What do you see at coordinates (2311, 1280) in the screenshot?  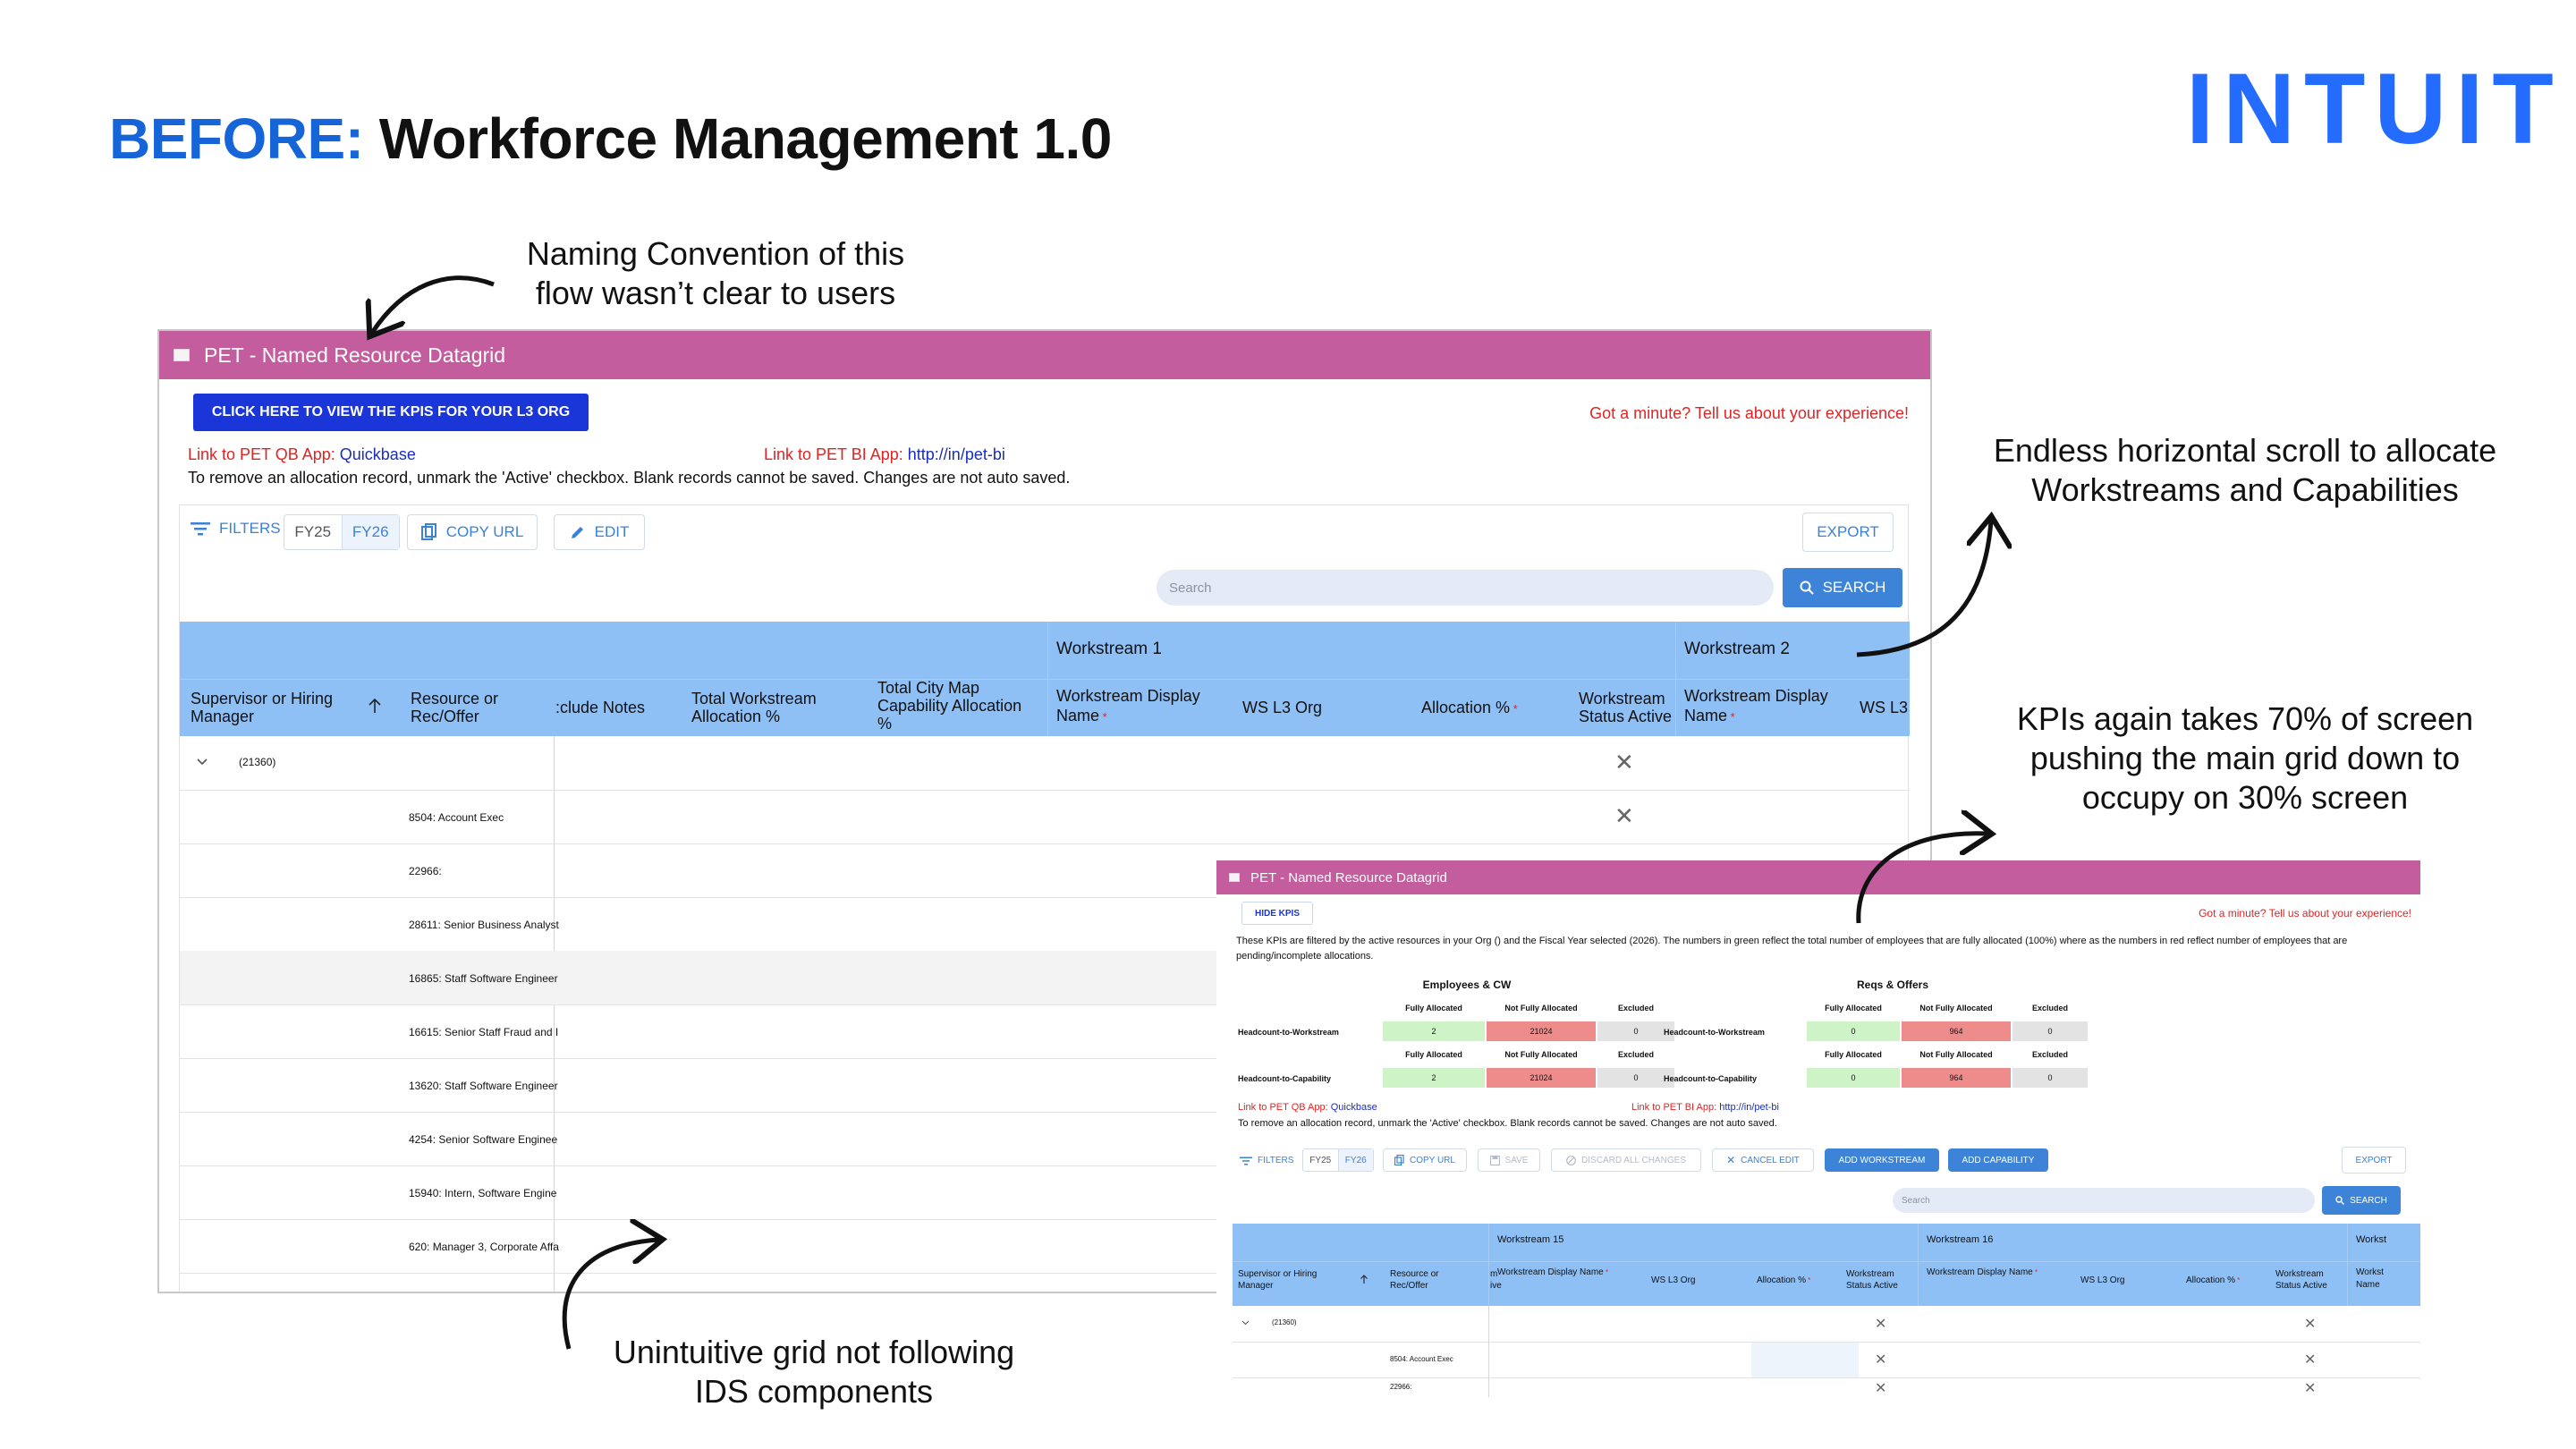 I see `col-ws16-status: Workstream Status Active` at bounding box center [2311, 1280].